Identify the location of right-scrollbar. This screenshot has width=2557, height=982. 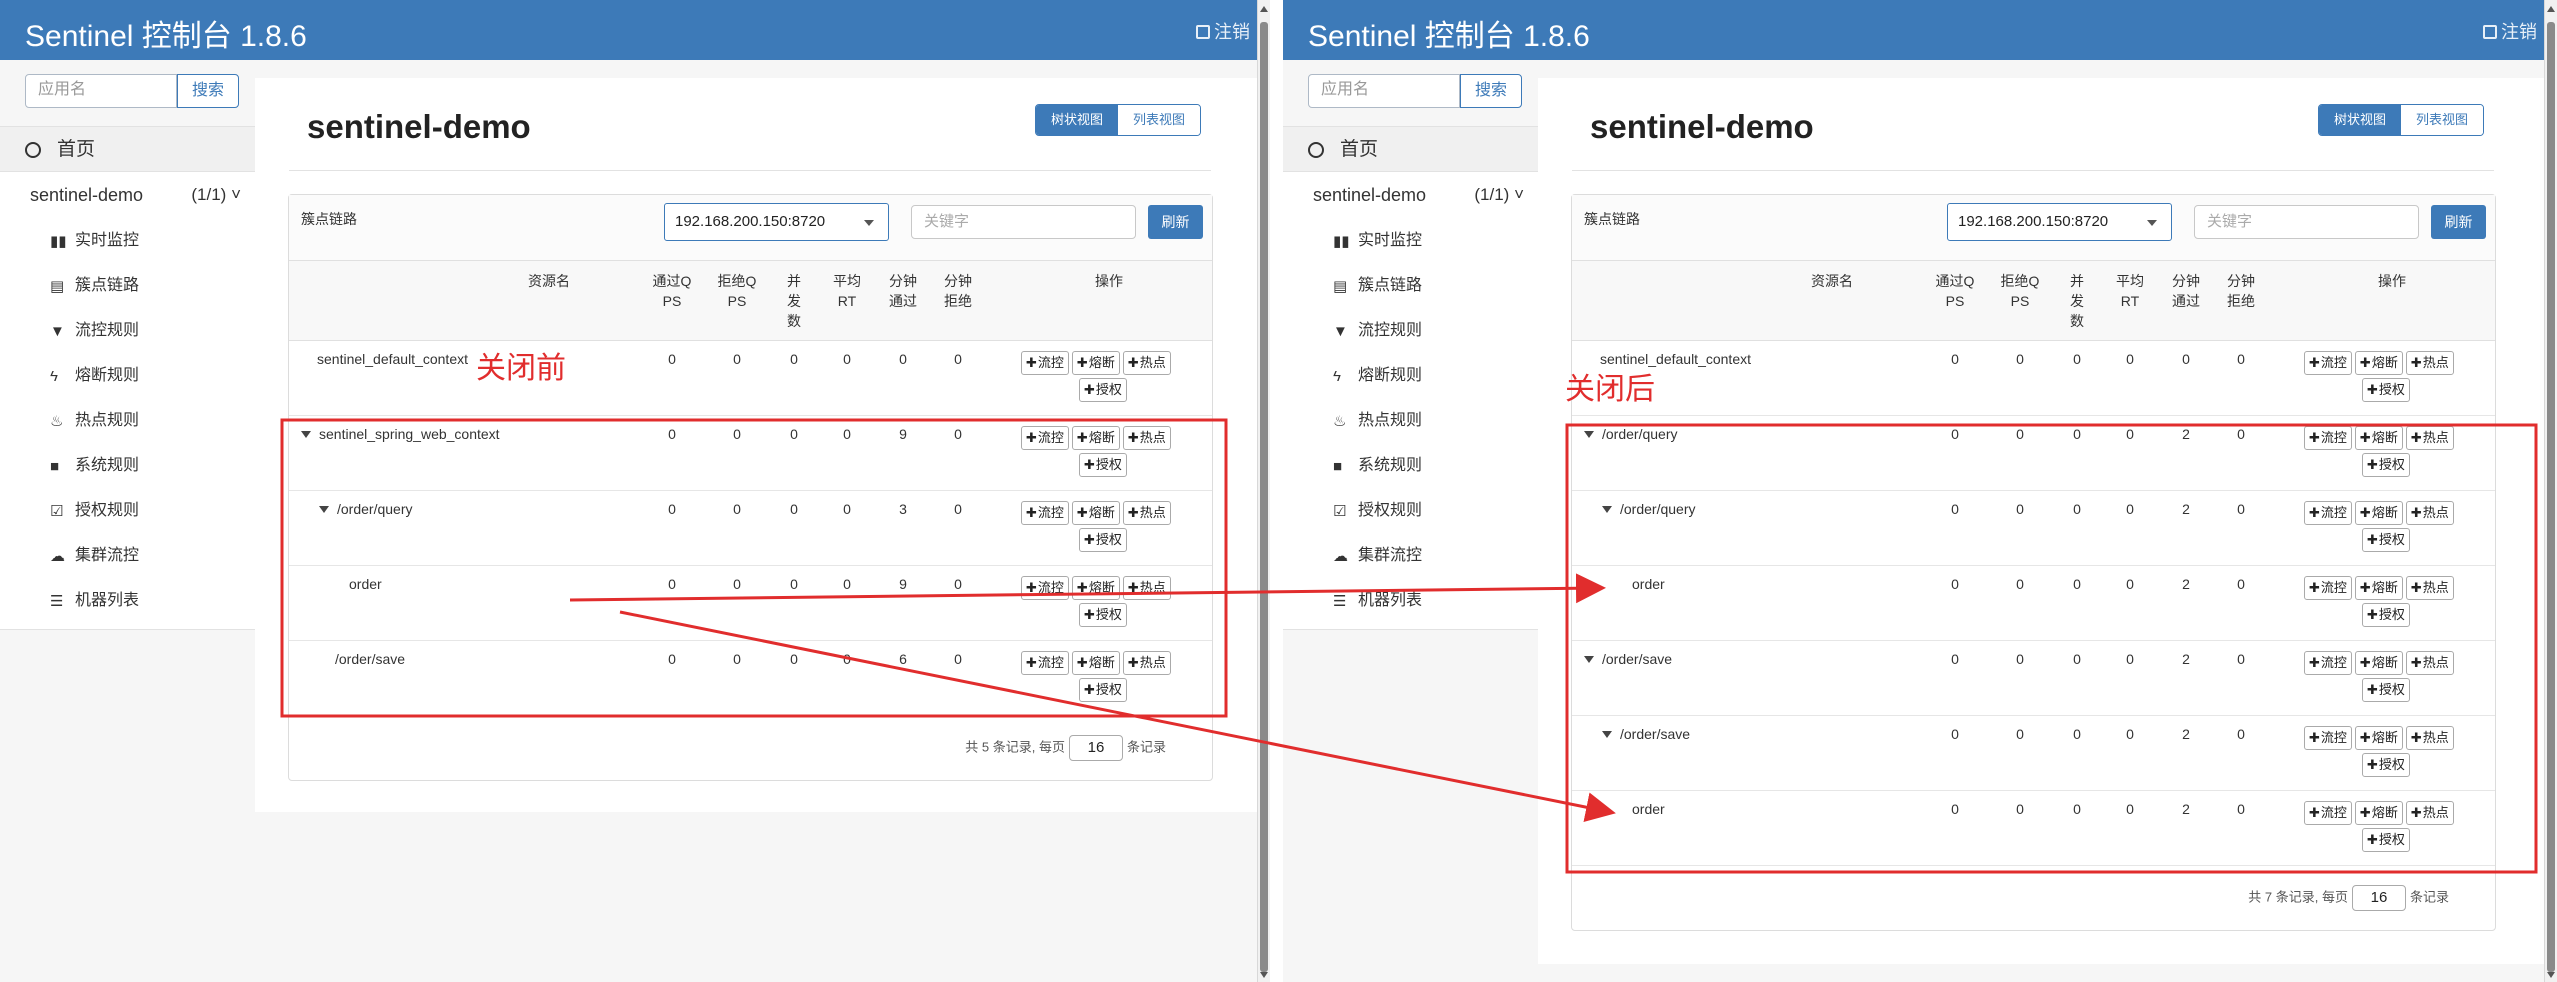
(2550, 491).